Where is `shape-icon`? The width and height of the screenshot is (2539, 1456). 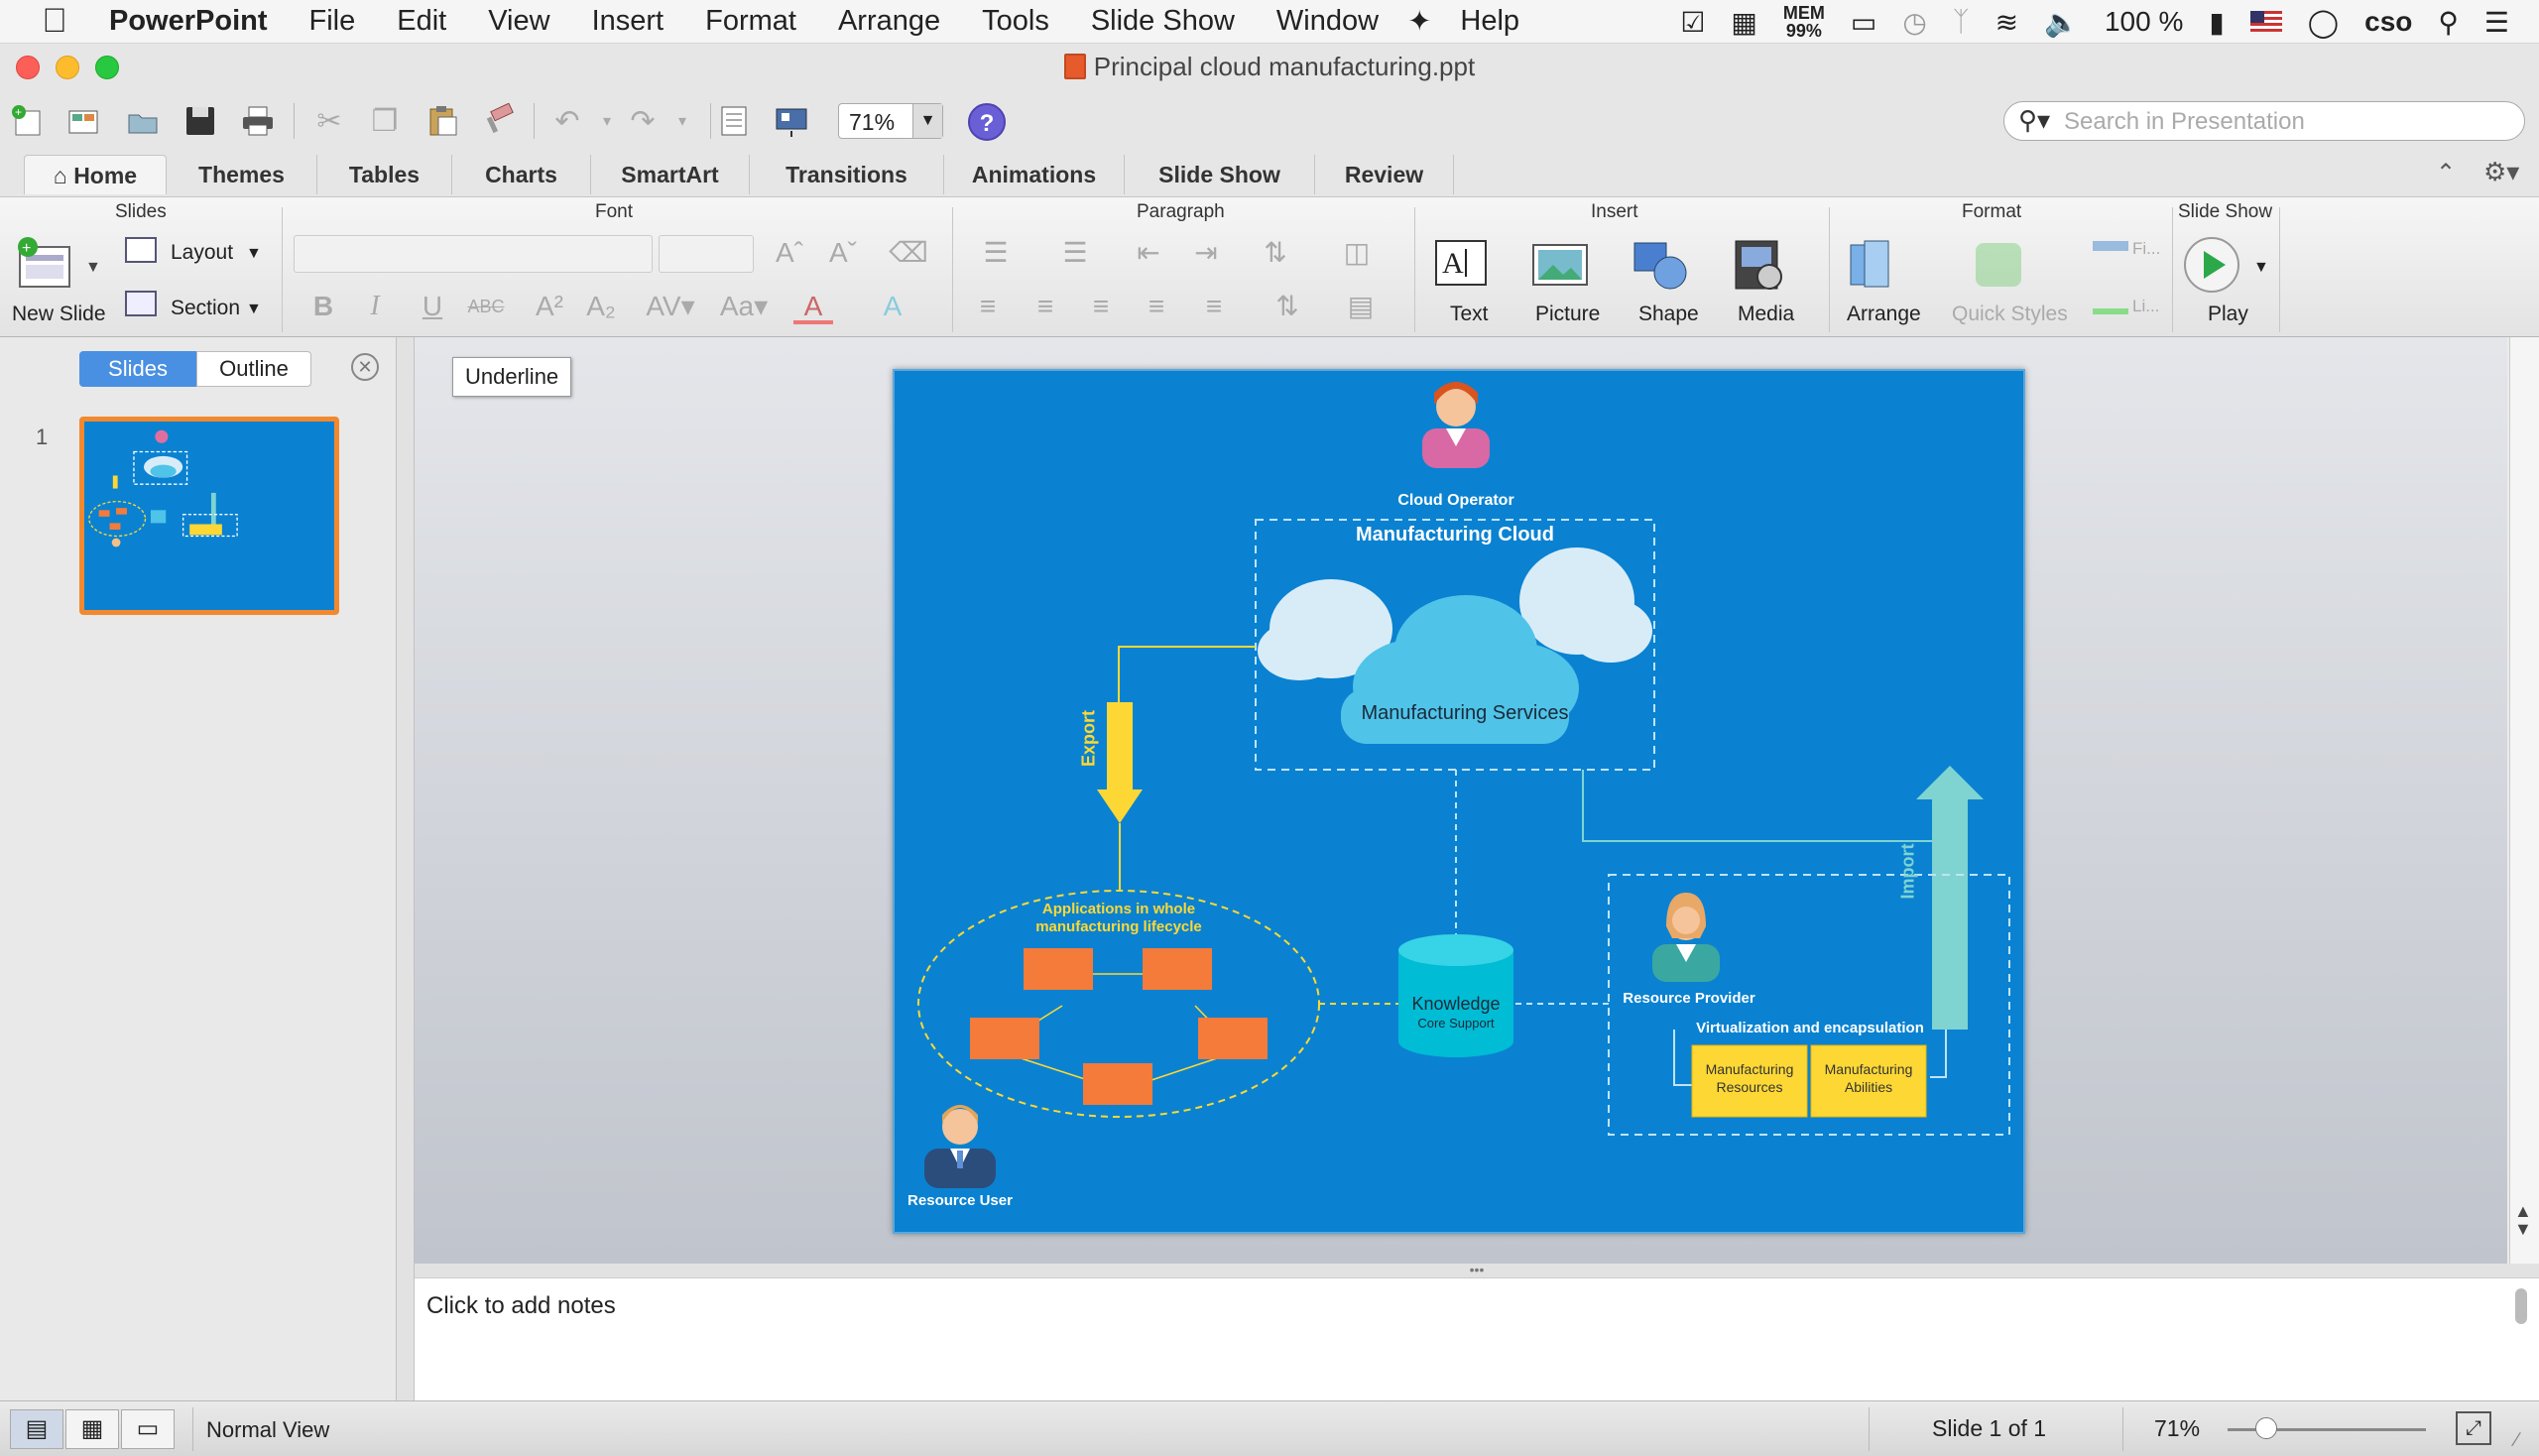
shape-icon is located at coordinates (1662, 266).